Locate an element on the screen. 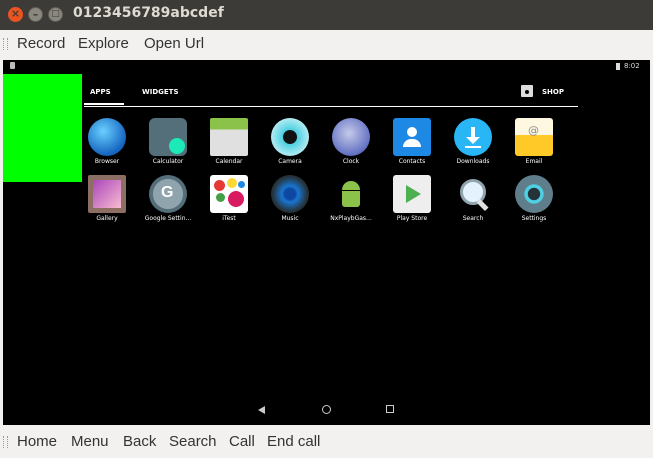 The height and width of the screenshot is (458, 653). app-label: Contacts is located at coordinates (412, 161).